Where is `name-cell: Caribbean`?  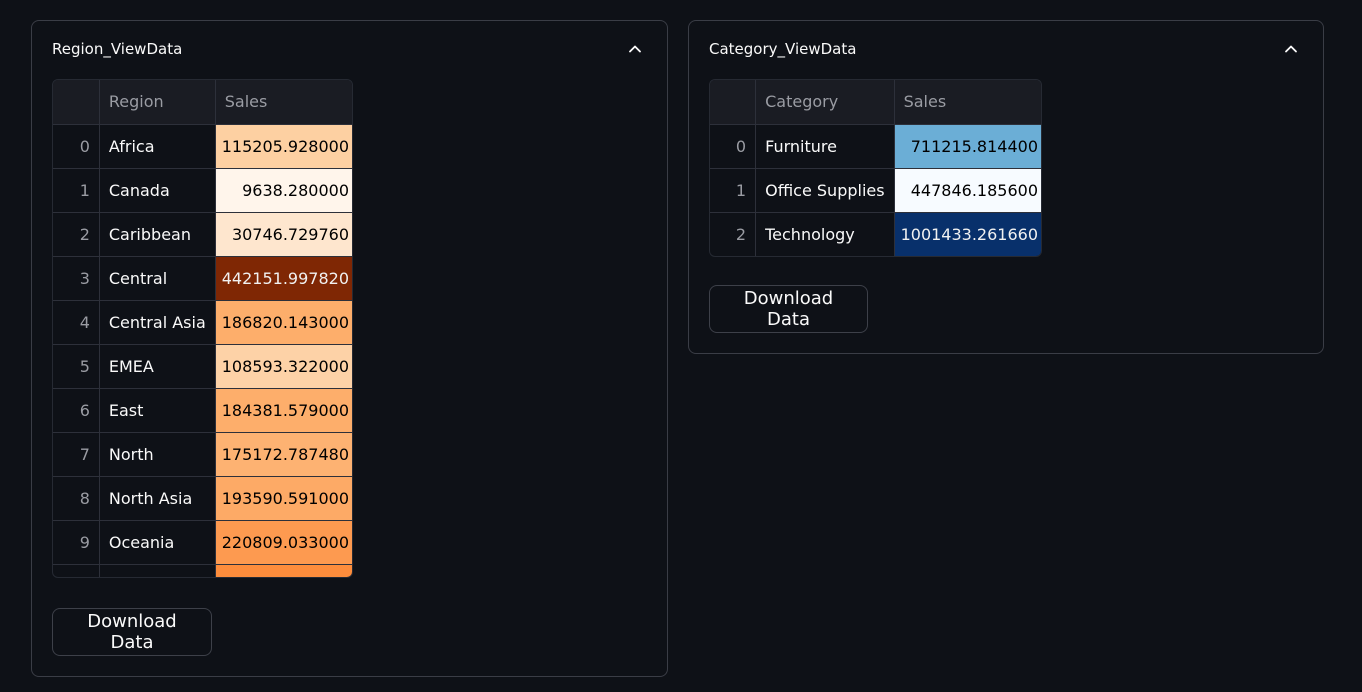
name-cell: Caribbean is located at coordinates (157, 234).